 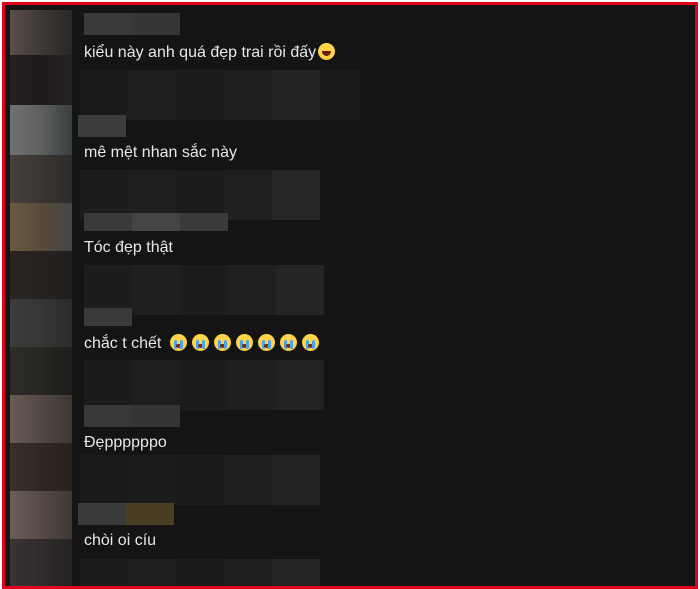 I want to click on comment-text-content: chòi oi cíu, so click(x=120, y=540).